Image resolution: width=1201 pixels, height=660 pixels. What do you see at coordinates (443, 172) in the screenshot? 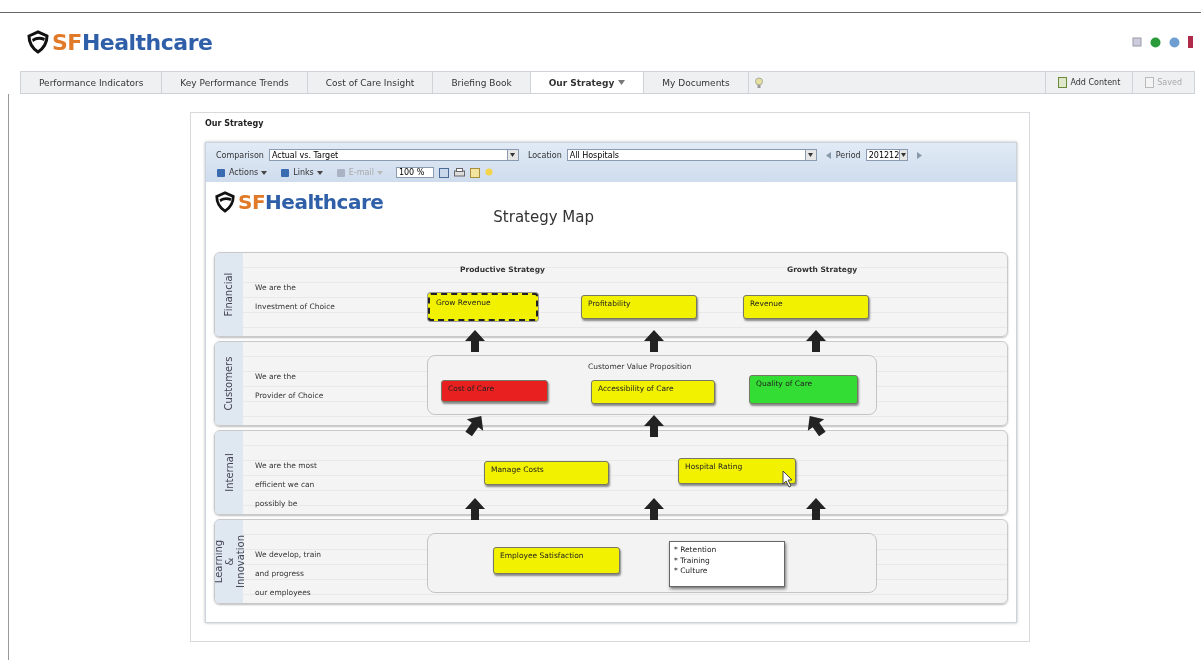
I see `save-icon` at bounding box center [443, 172].